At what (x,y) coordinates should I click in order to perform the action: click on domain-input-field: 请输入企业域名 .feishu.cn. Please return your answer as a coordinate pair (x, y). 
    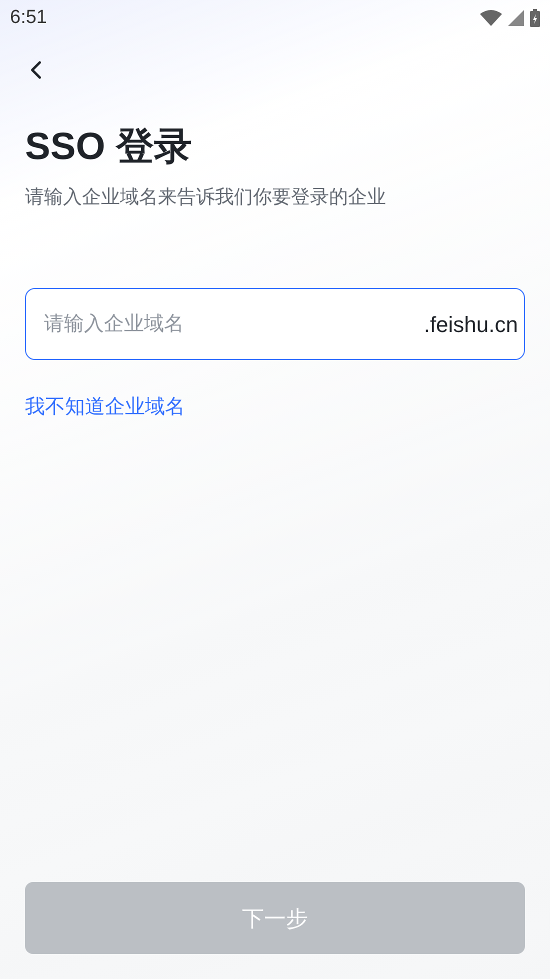
    Looking at the image, I should click on (275, 324).